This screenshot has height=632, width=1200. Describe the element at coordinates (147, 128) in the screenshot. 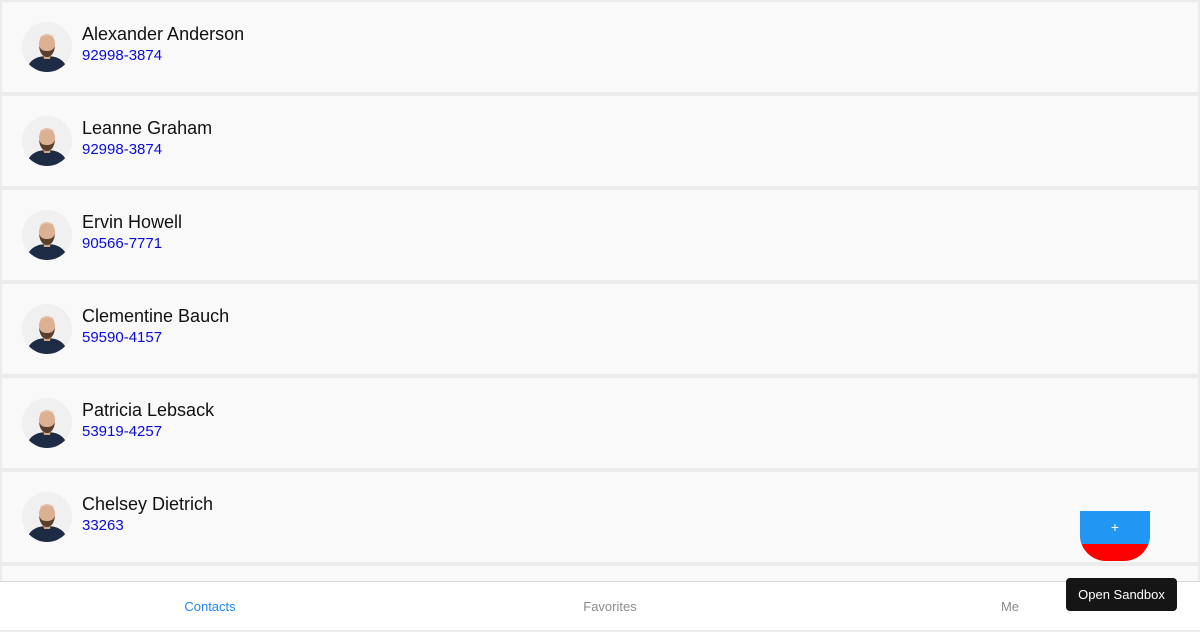

I see `contact-name: Leanne Graham` at that location.